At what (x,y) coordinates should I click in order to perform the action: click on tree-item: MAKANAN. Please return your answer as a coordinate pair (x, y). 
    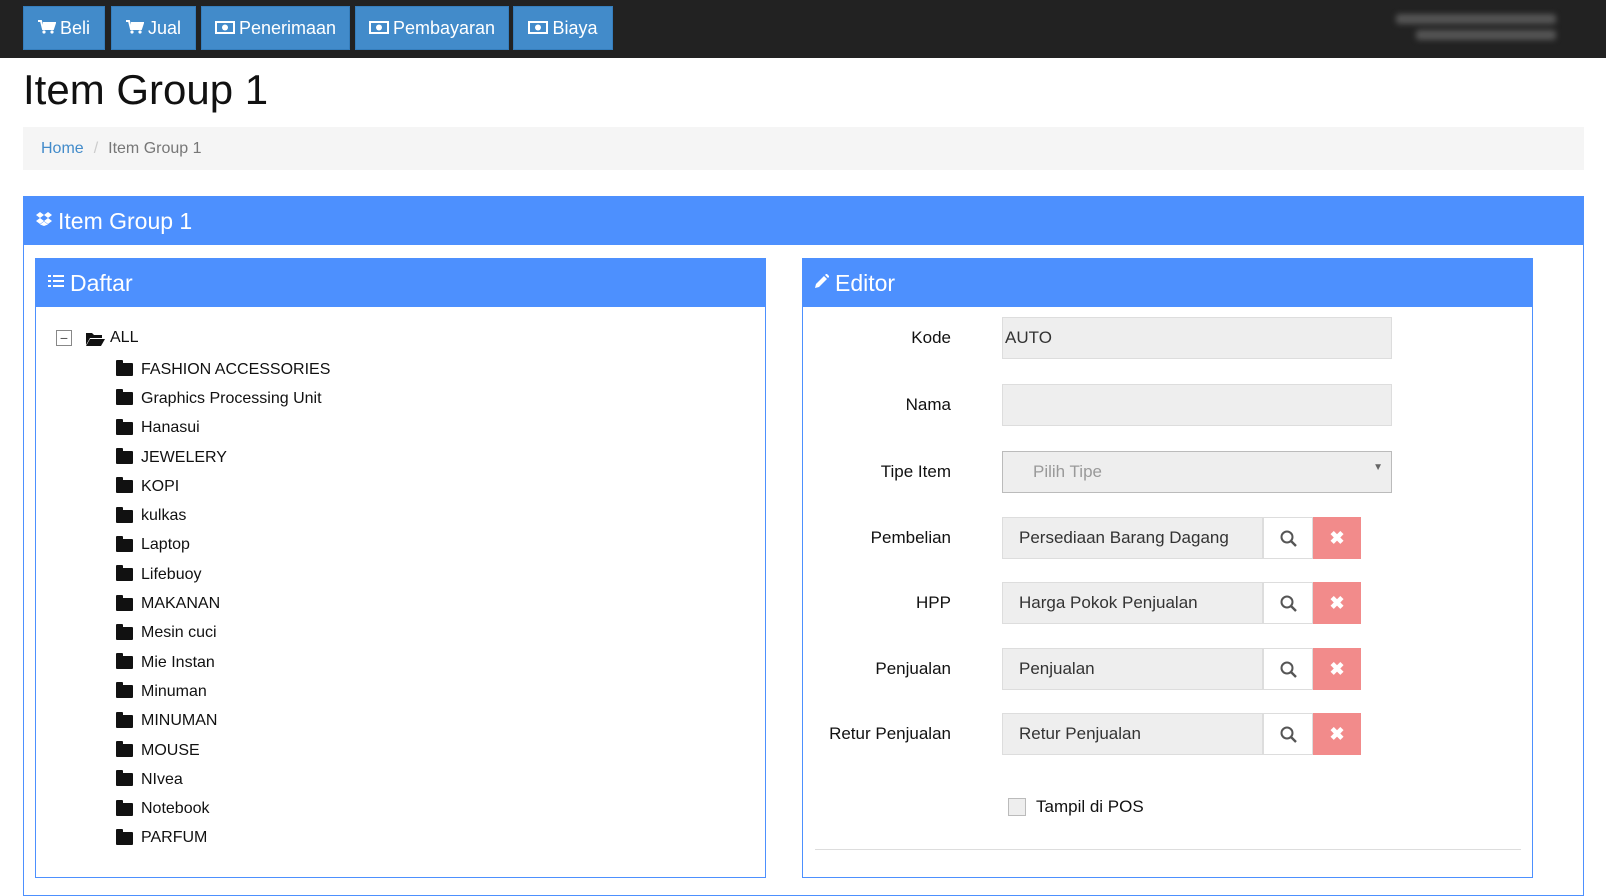
    Looking at the image, I should click on (223, 603).